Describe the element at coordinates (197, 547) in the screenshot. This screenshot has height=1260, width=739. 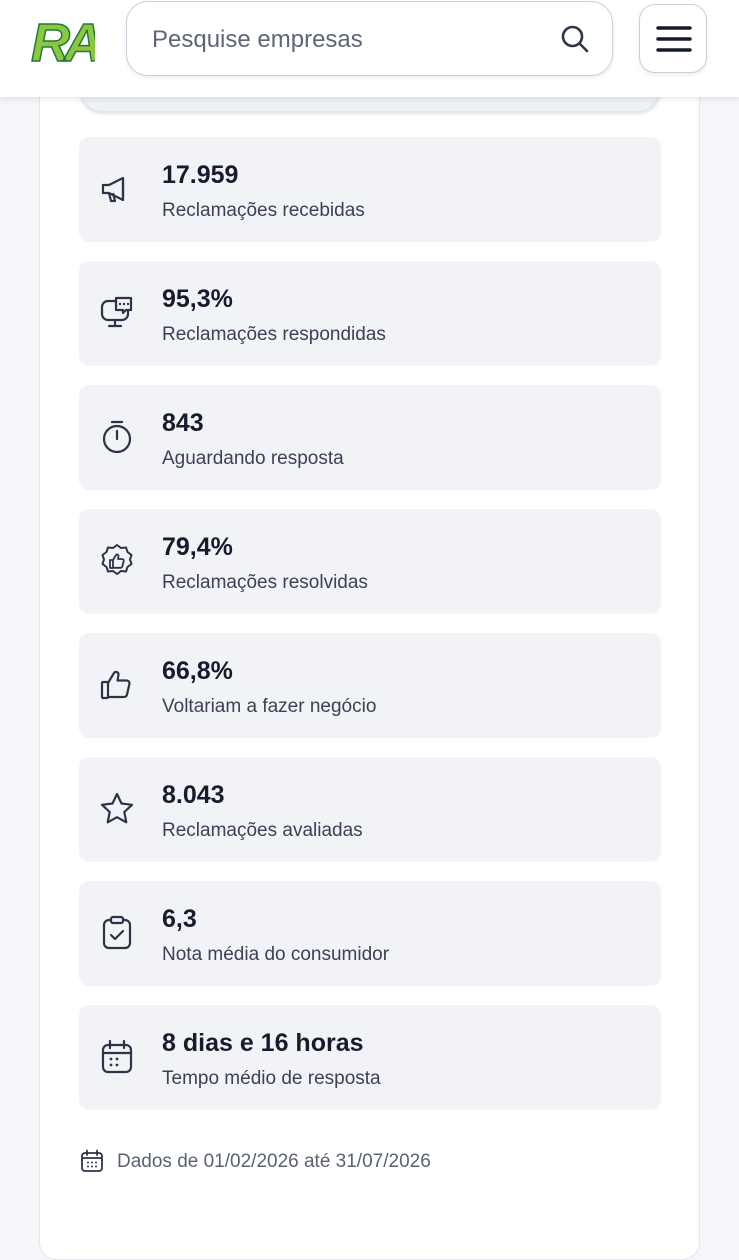
I see `stat-value: 79,4%` at that location.